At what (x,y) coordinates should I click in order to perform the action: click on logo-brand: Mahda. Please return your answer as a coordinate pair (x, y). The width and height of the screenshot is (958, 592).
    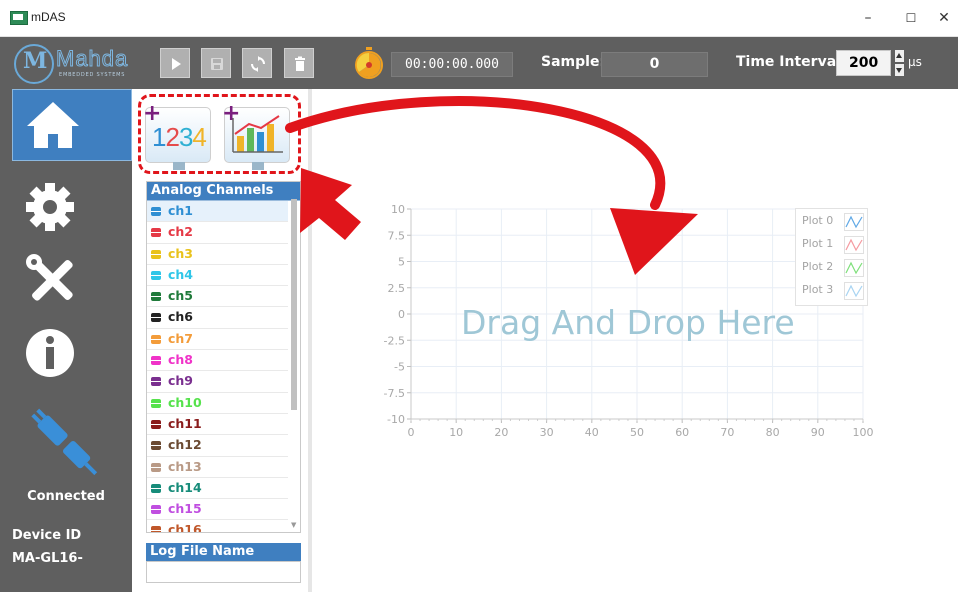
    Looking at the image, I should click on (92, 59).